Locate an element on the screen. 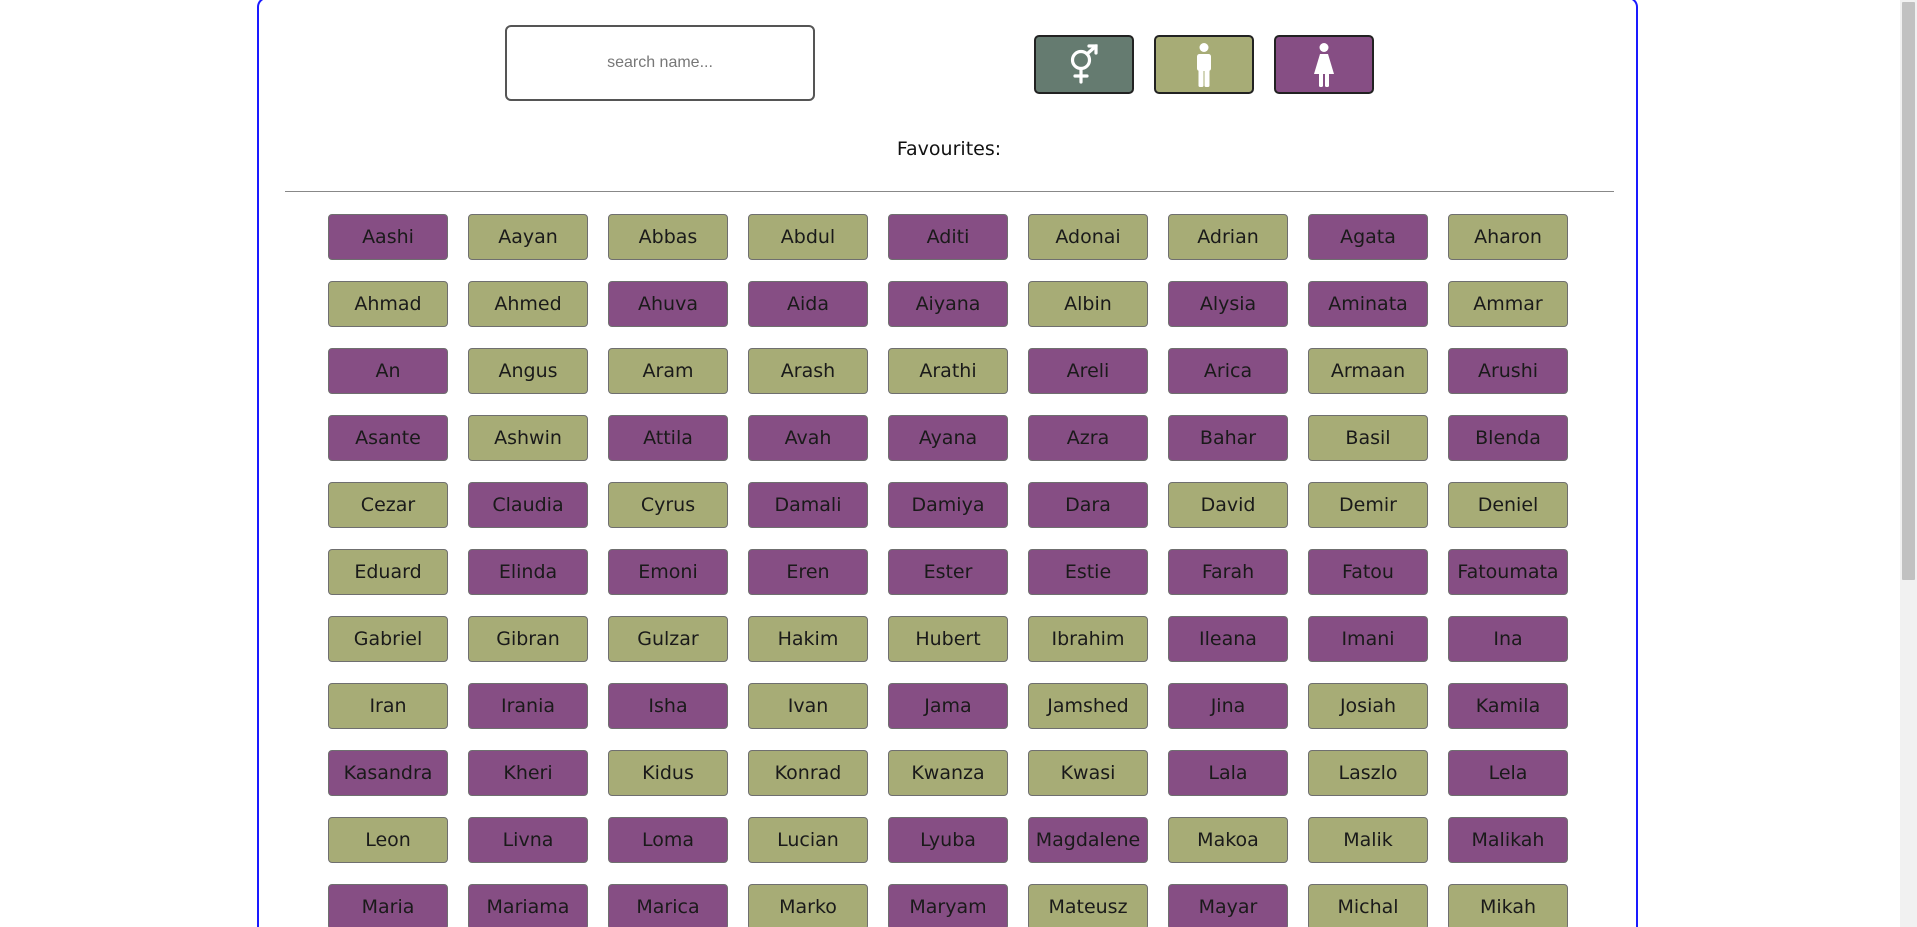 The image size is (1917, 927). name-chip: Livna is located at coordinates (528, 840).